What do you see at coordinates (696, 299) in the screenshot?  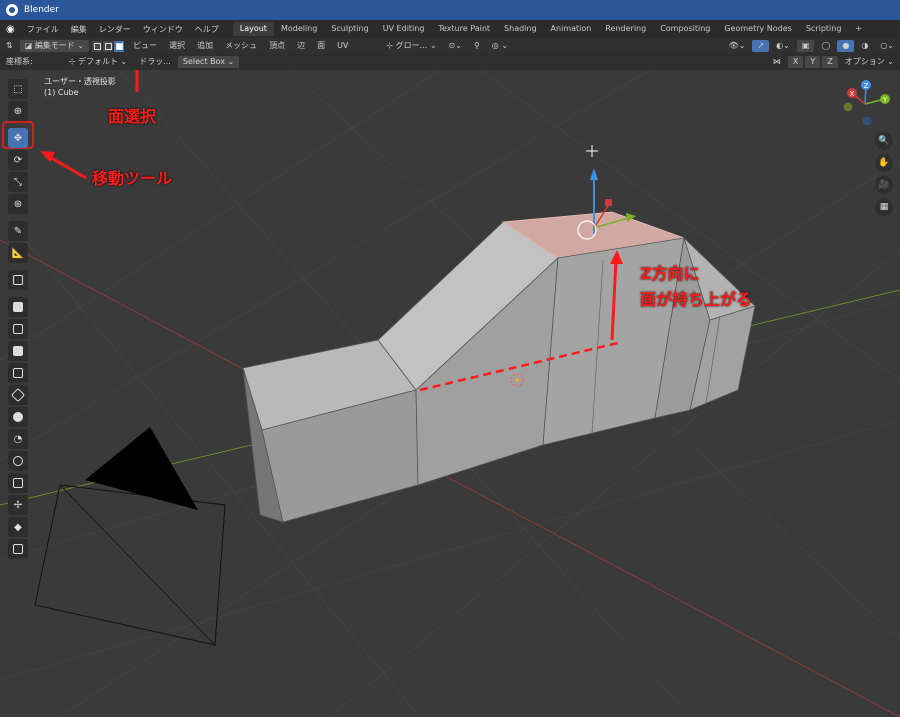 I see `z-direction-annotation-line2: 面が持ち上がる` at bounding box center [696, 299].